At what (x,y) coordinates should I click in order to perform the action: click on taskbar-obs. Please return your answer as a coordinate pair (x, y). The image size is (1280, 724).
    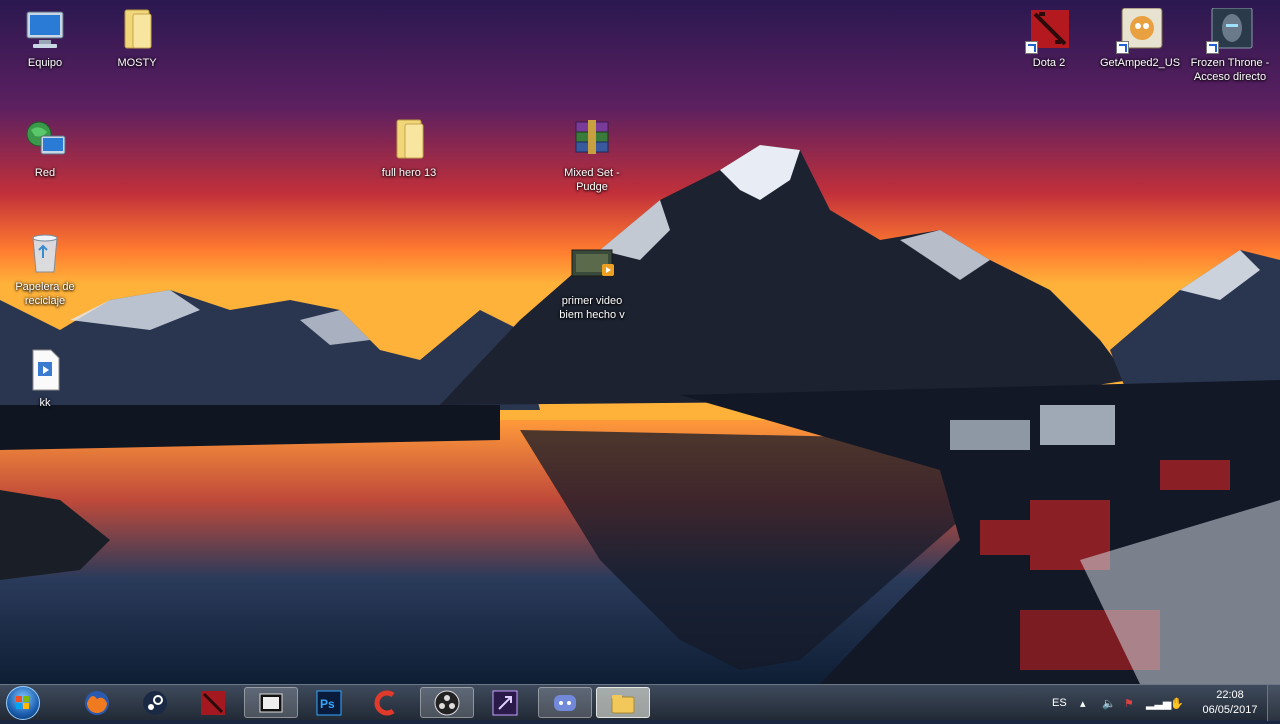
    Looking at the image, I should click on (447, 702).